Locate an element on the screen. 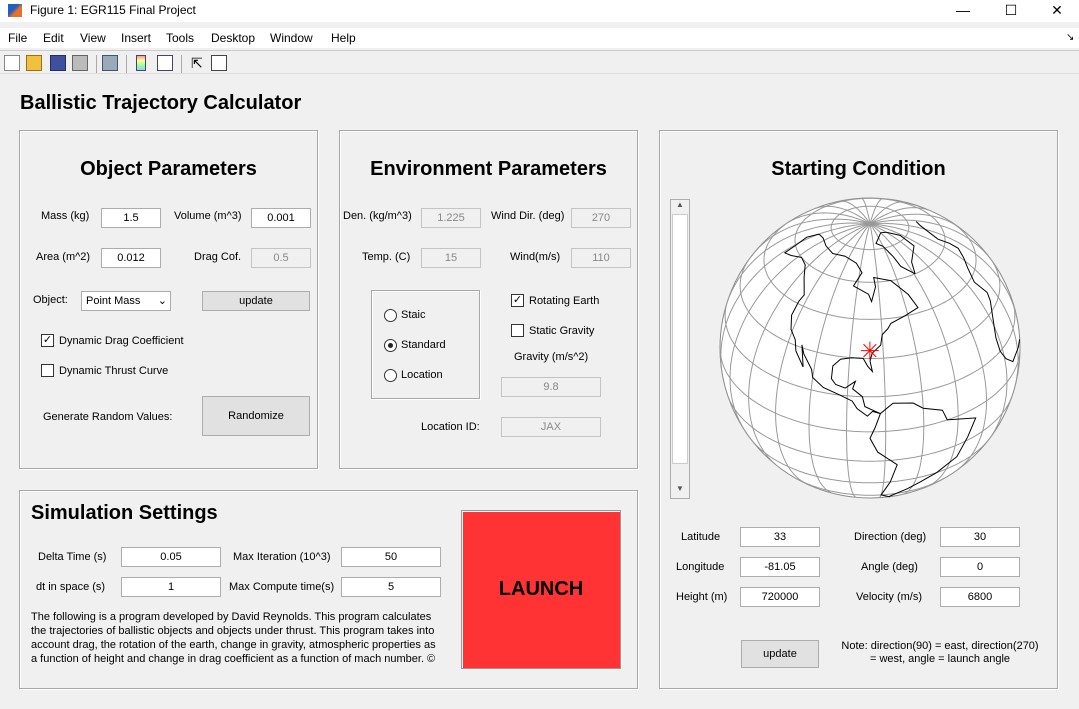 The height and width of the screenshot is (709, 1079). area-label: Area (m^2) is located at coordinates (63, 257).